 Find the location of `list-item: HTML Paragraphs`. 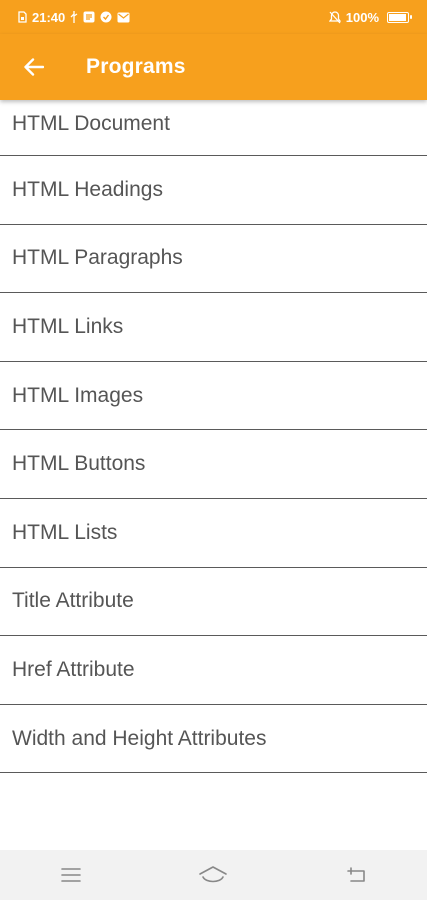

list-item: HTML Paragraphs is located at coordinates (213, 259).